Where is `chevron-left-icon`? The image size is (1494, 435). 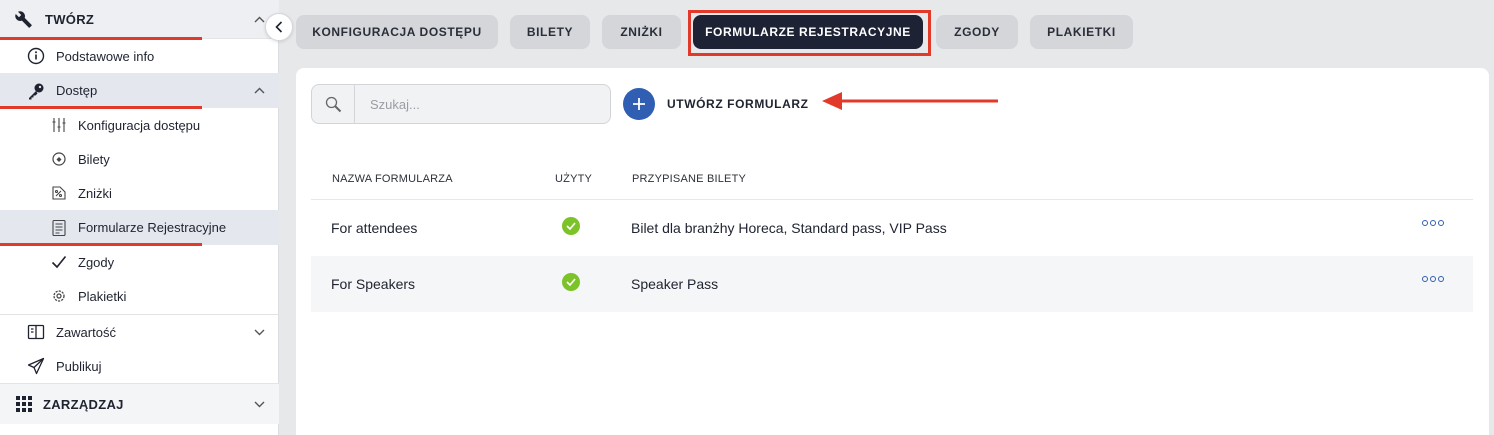
chevron-left-icon is located at coordinates (279, 27).